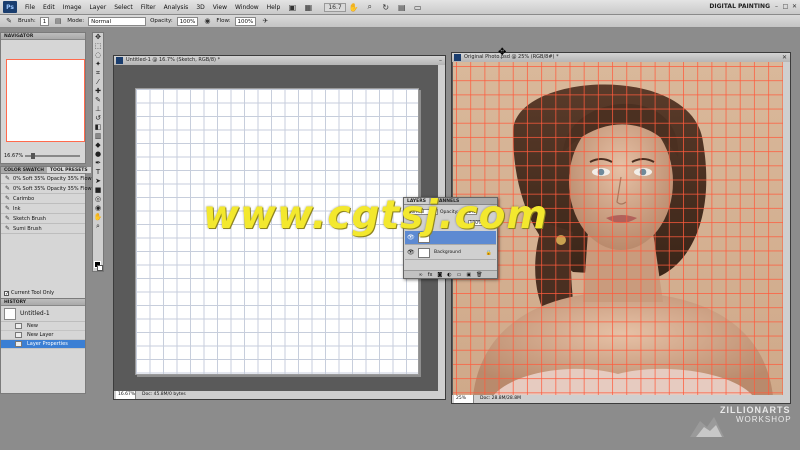 This screenshot has width=800, height=450. Describe the element at coordinates (43, 229) in the screenshot. I see `preset-item: ✎ Sumi Brush` at that location.